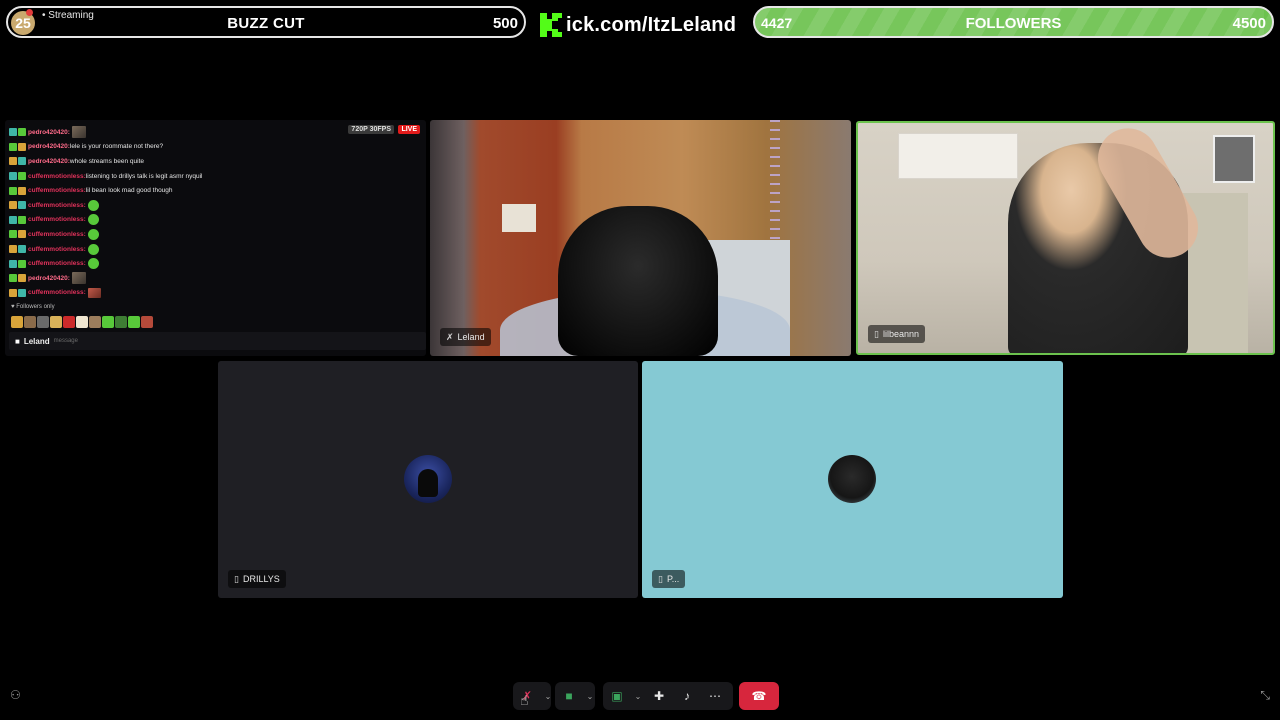 This screenshot has width=1280, height=720. Describe the element at coordinates (617, 696) in the screenshot. I see `screenshare-icon: ▣` at that location.